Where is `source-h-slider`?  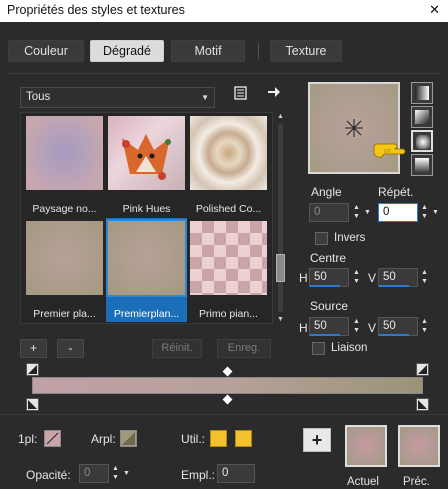
source-h-slider is located at coordinates (325, 335).